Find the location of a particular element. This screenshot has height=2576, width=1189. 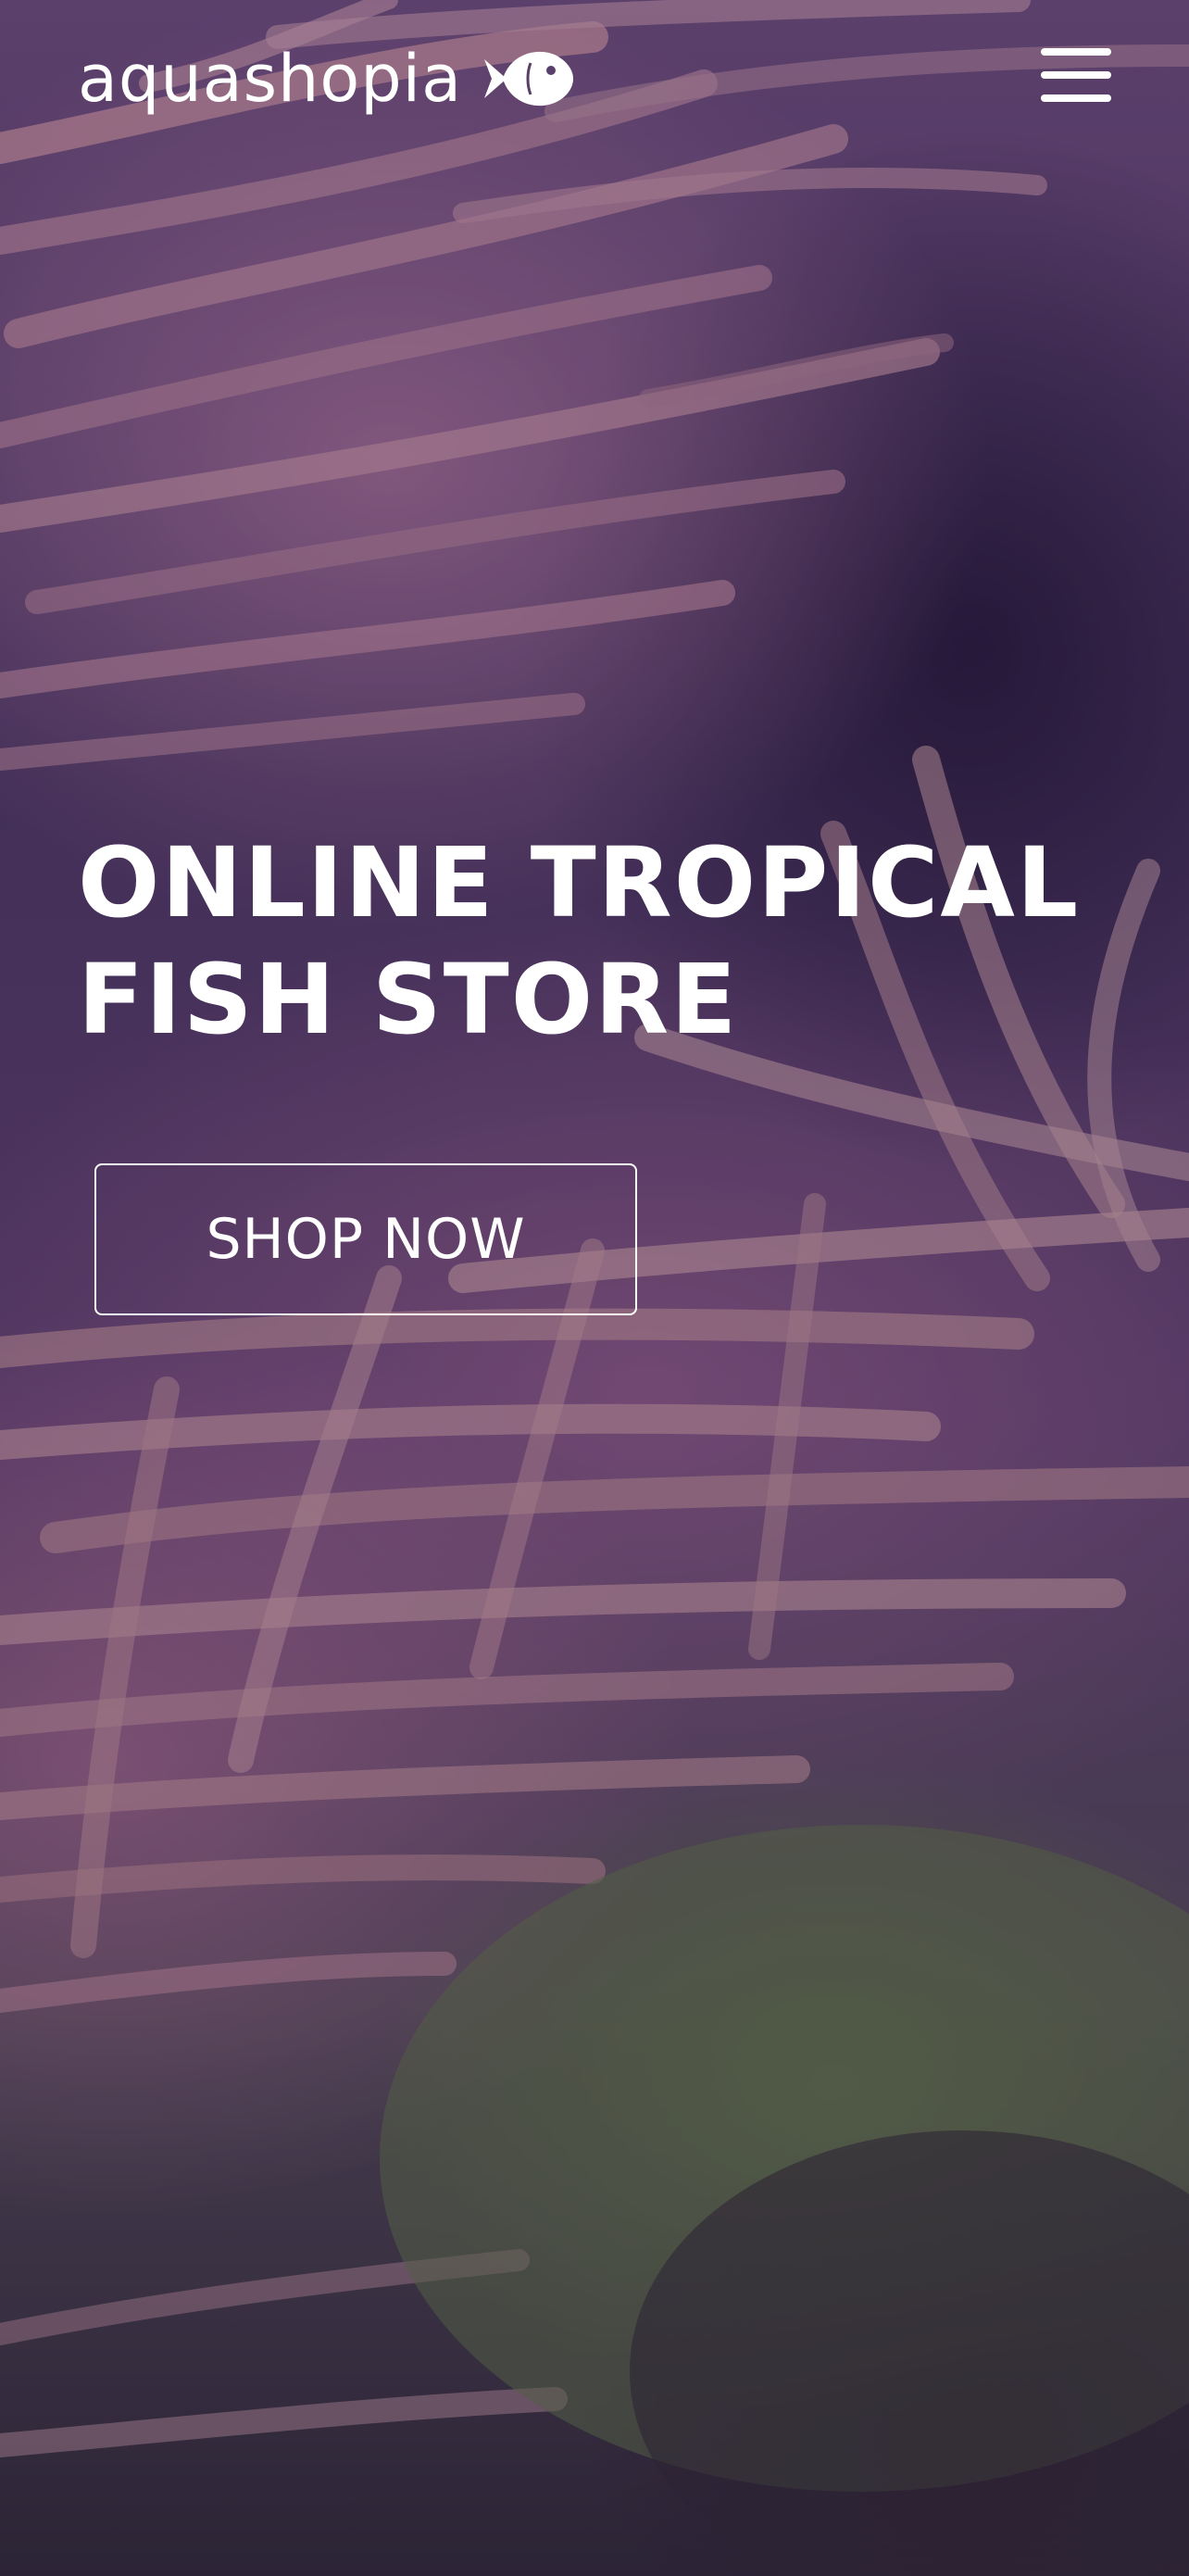

site-header: aquashopia is located at coordinates (594, 78).